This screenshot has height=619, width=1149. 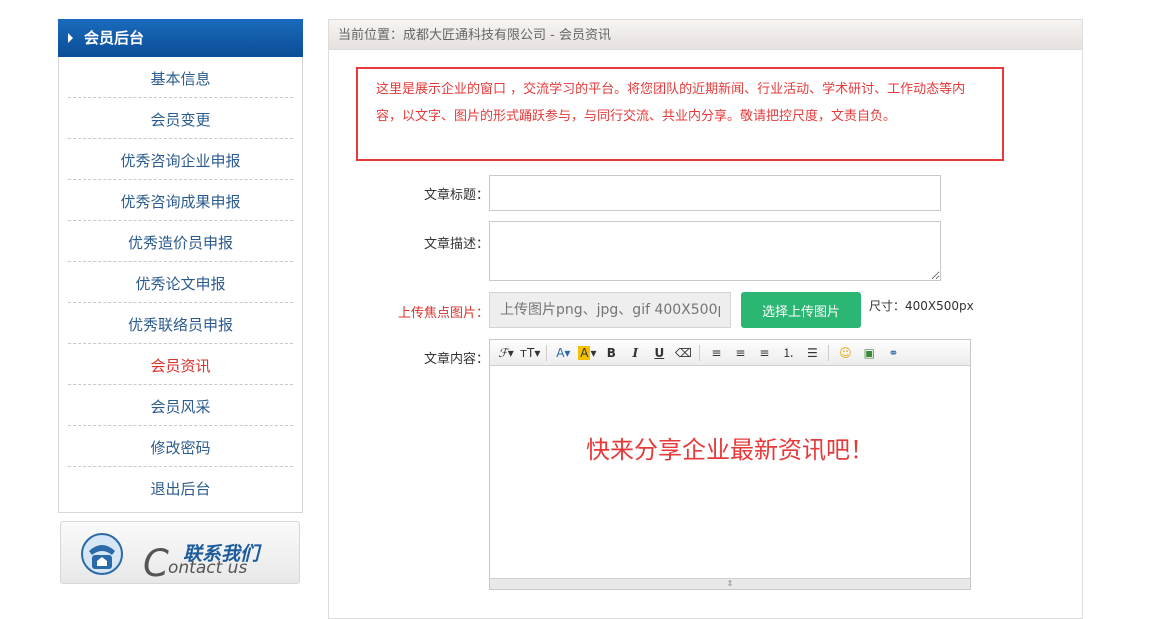 What do you see at coordinates (563, 353) in the screenshot?
I see `font-color-icon: A▾` at bounding box center [563, 353].